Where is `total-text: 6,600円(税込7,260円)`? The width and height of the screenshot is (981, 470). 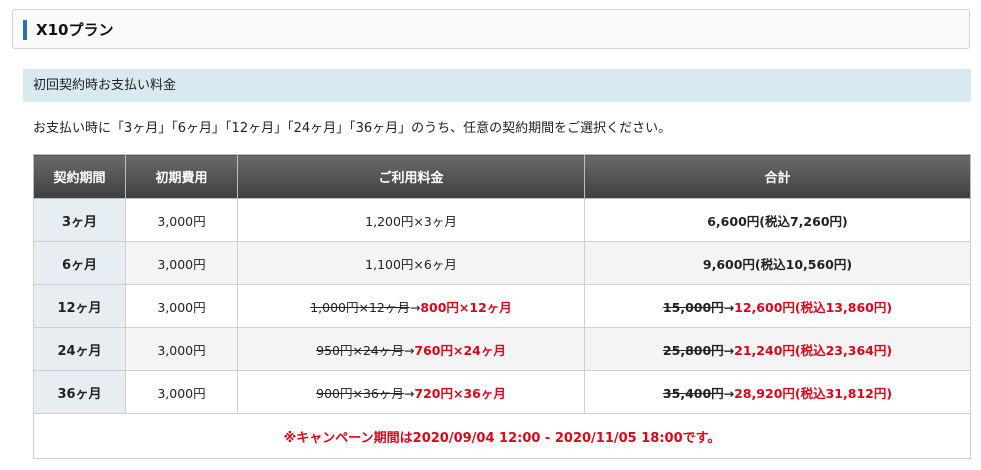
total-text: 6,600円(税込7,260円) is located at coordinates (777, 221).